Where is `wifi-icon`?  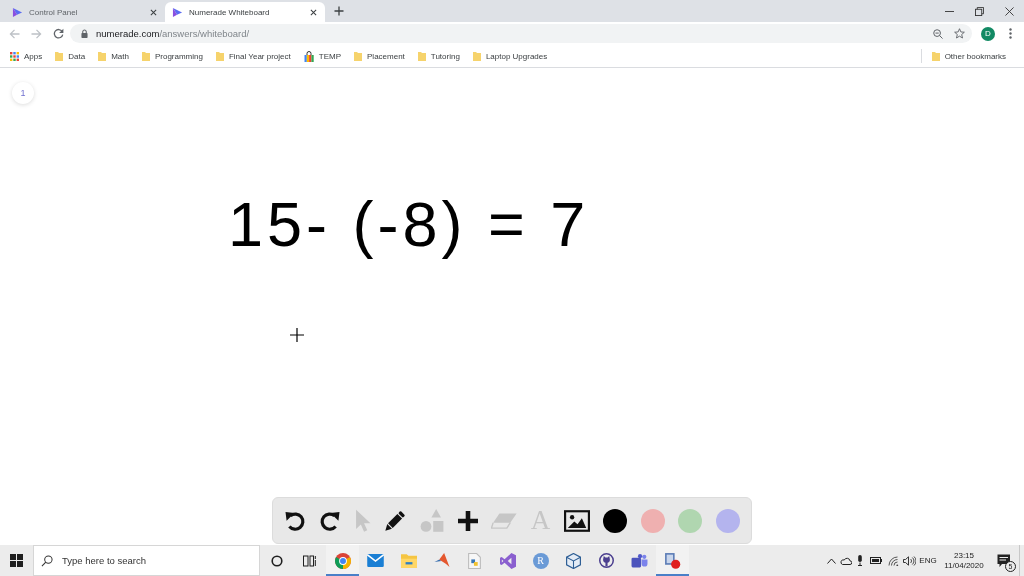 wifi-icon is located at coordinates (893, 560).